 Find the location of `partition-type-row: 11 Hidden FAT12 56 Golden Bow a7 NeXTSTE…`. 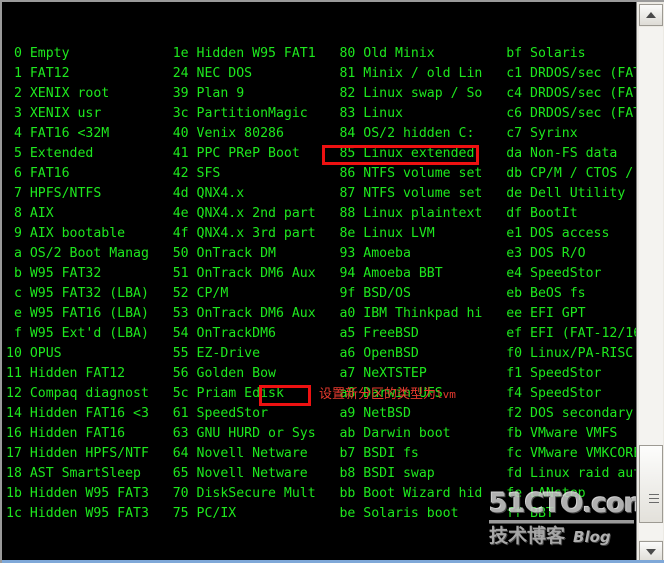

partition-type-row: 11 Hidden FAT12 56 Golden Bow a7 NeXTSTE… is located at coordinates (304, 373).